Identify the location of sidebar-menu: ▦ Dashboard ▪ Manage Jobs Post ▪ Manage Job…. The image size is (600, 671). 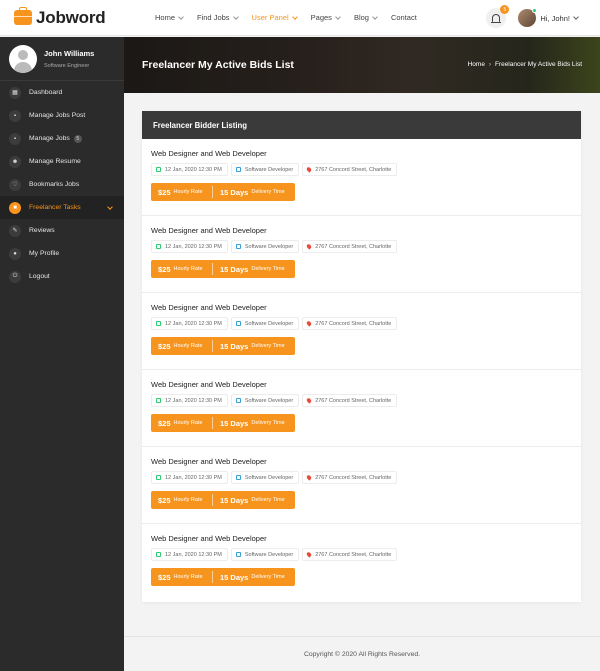
(62, 184).